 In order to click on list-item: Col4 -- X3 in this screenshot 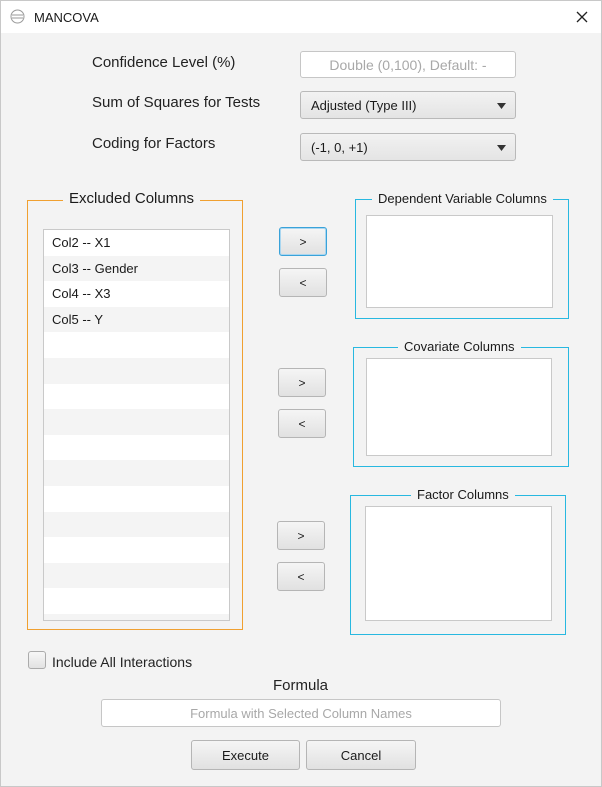, I will do `click(136, 294)`.